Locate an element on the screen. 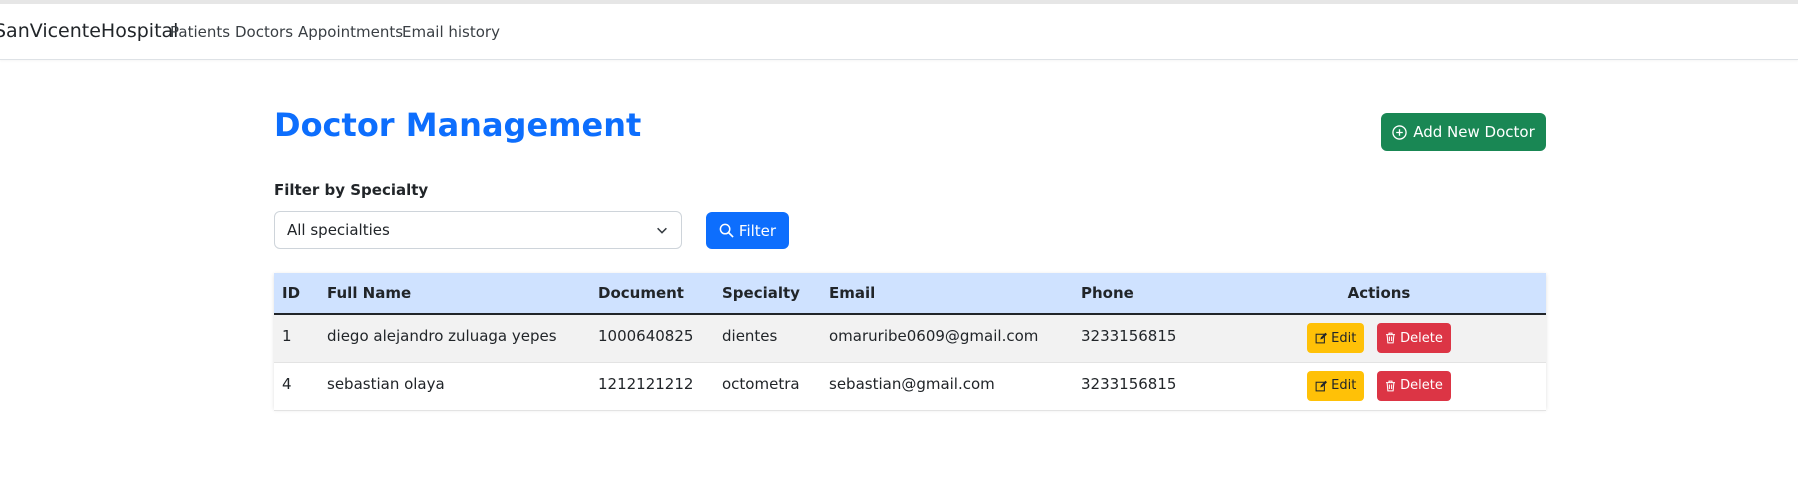  cell-email: omaruribe0609@gmail.com is located at coordinates (947, 338).